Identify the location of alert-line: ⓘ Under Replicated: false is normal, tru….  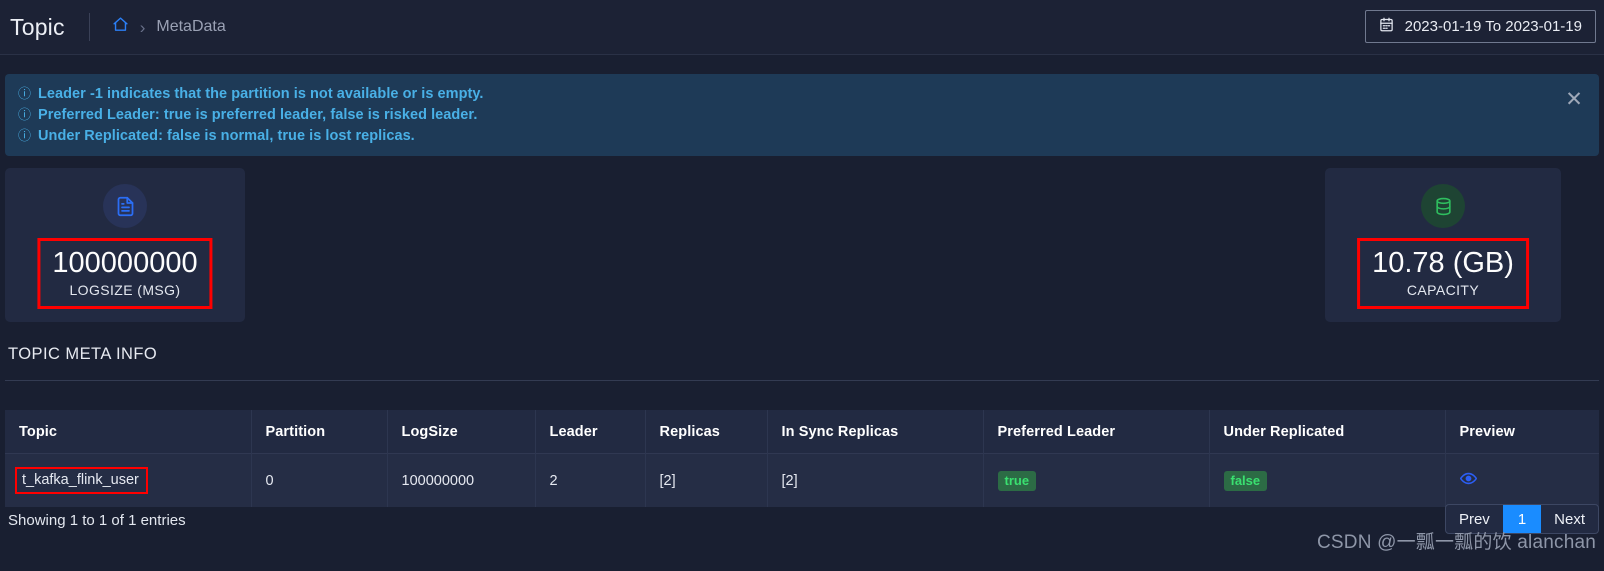
(808, 135).